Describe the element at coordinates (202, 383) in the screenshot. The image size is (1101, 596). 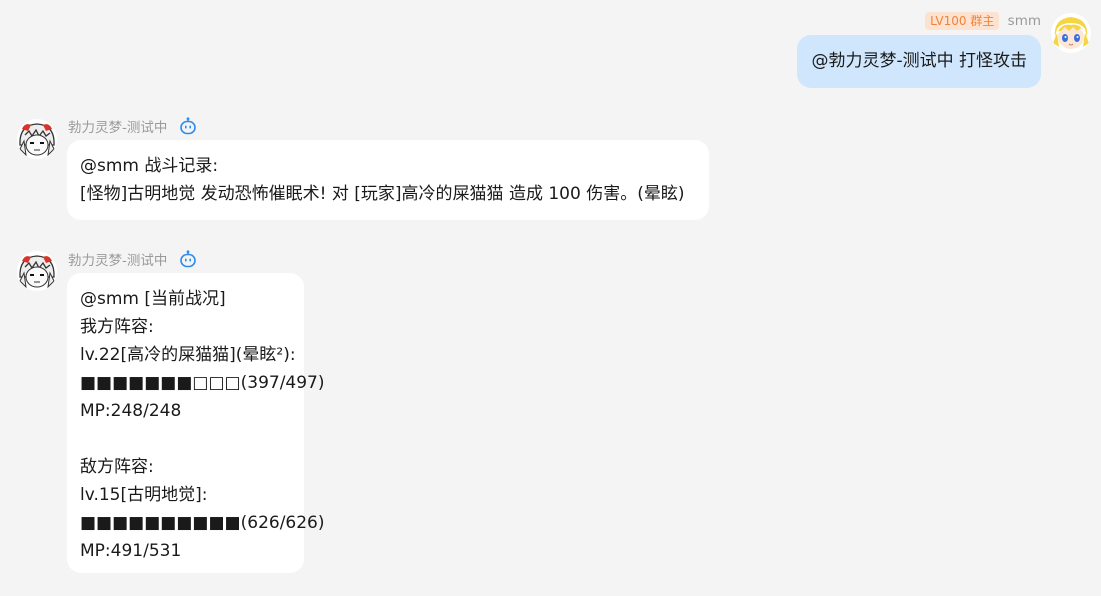
I see `hp-bar-line: ■■■■■■■□□□(397/497)` at that location.